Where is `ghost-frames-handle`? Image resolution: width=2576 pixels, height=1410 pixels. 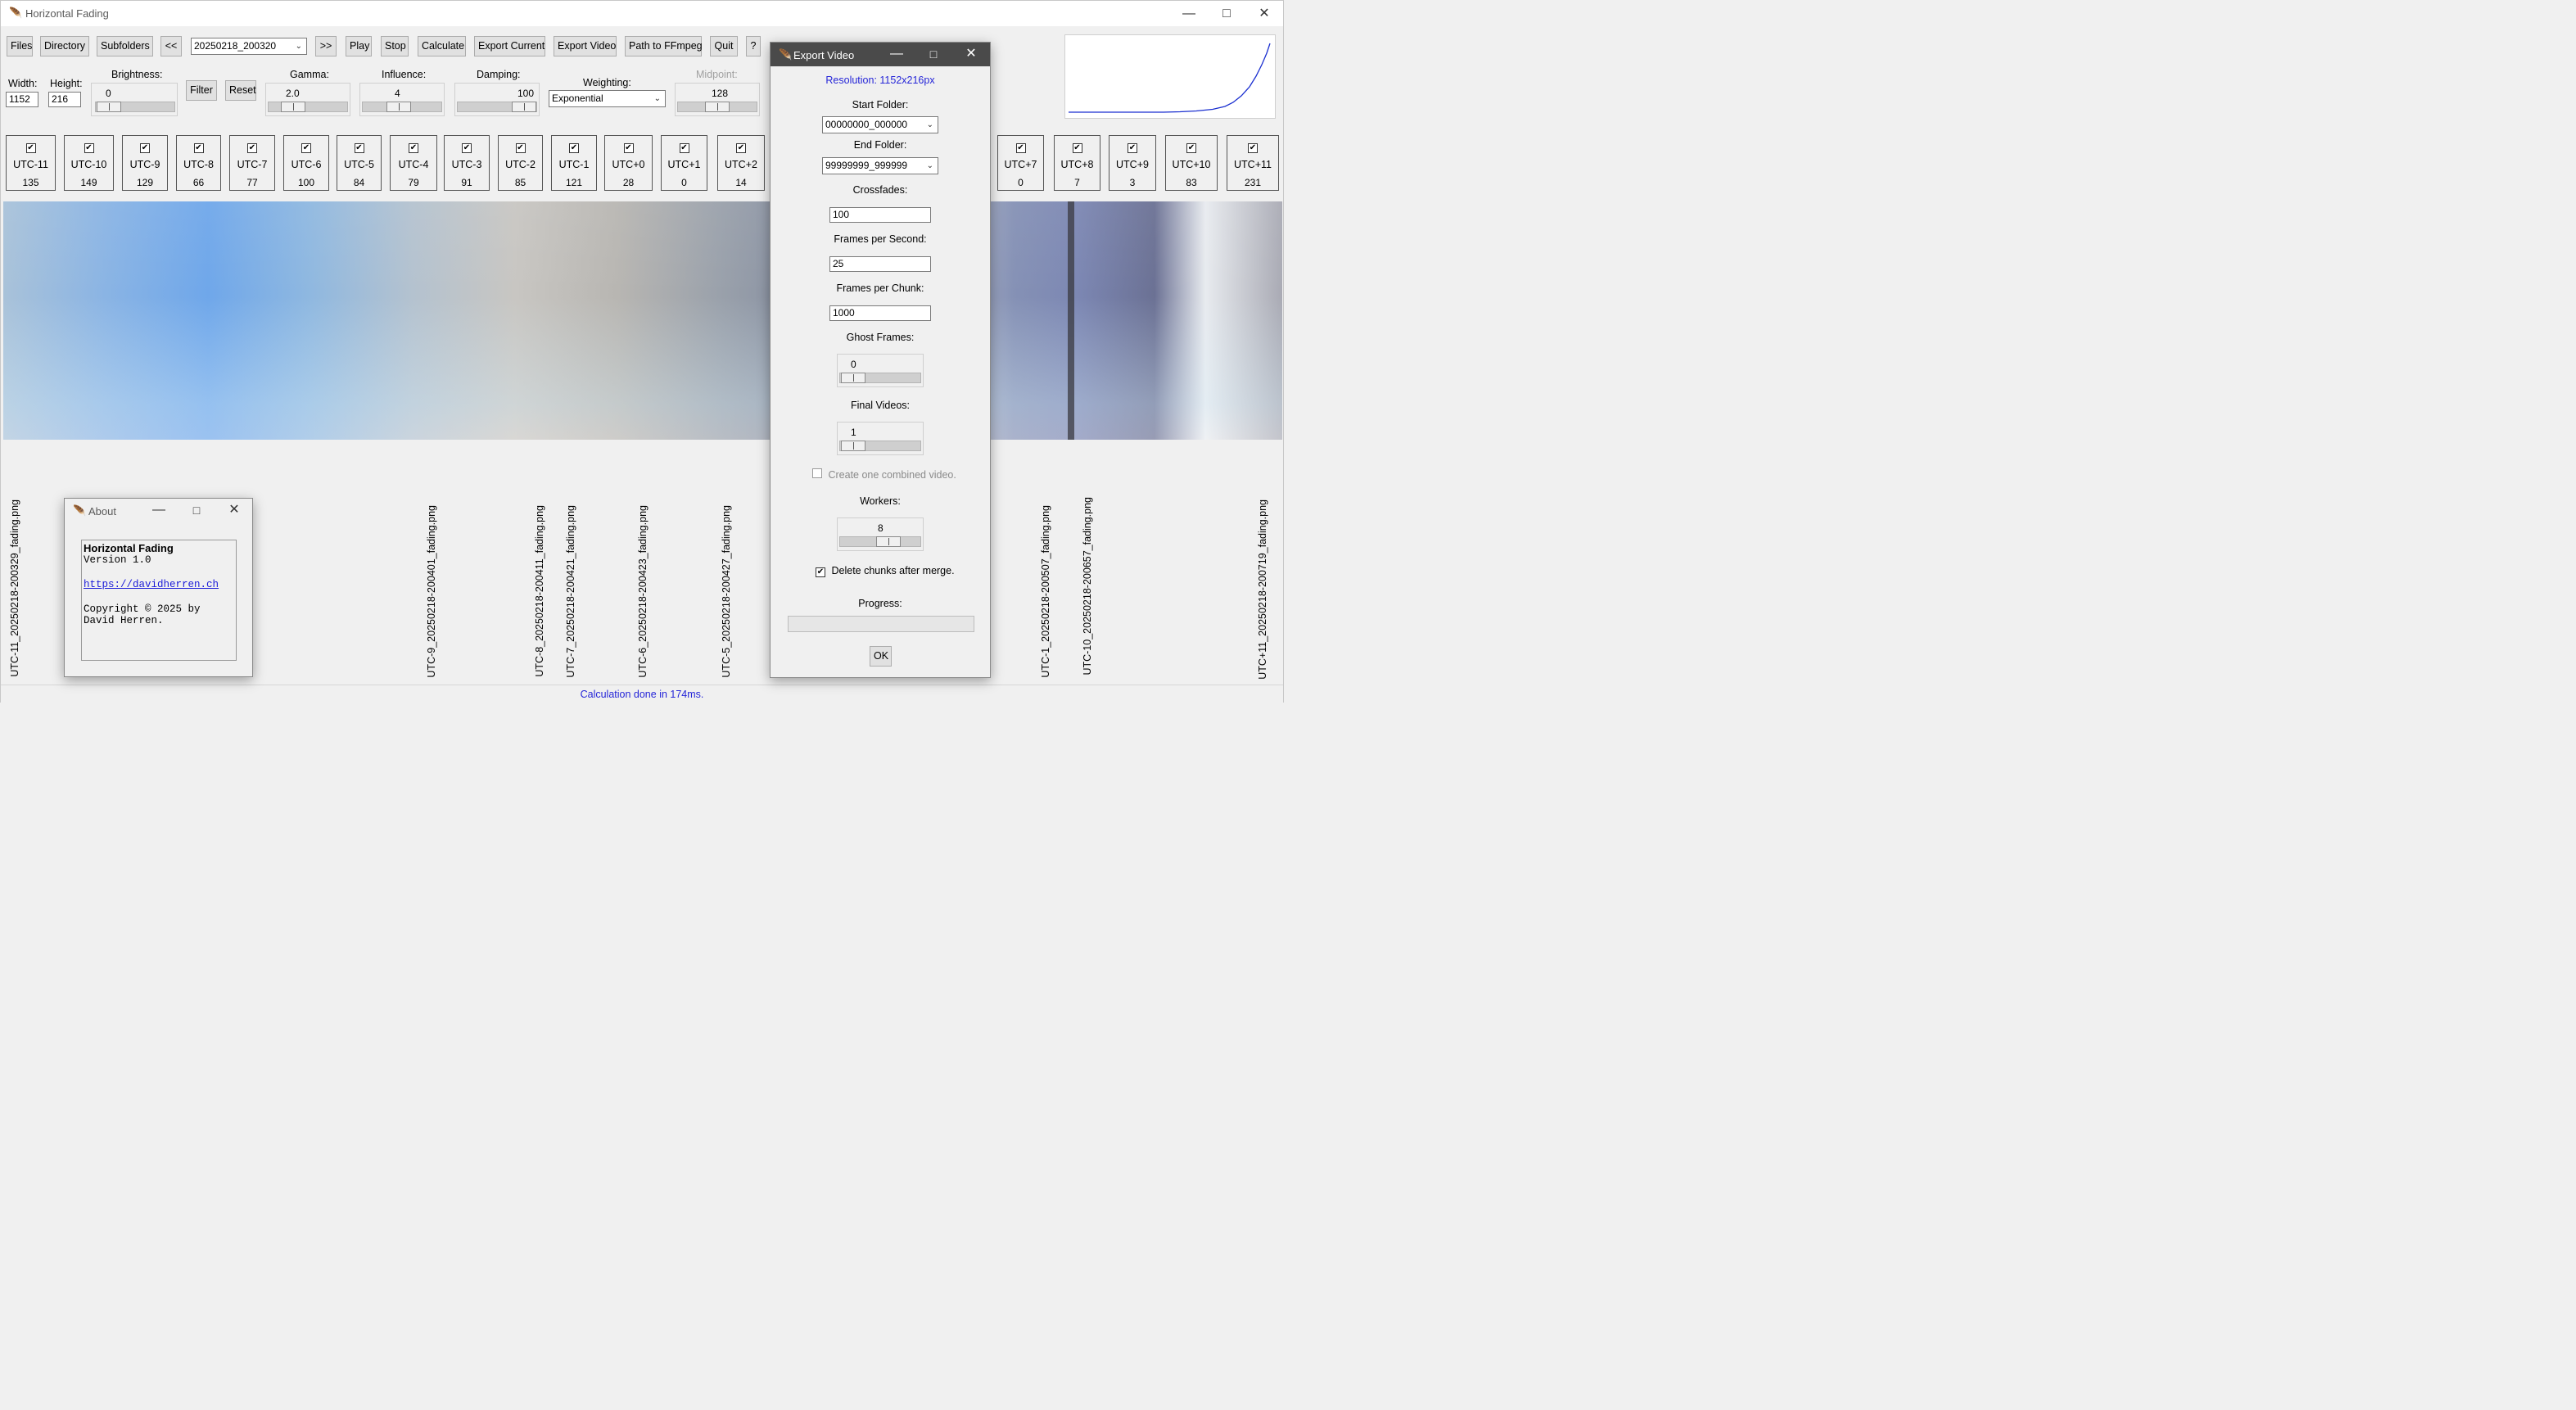 ghost-frames-handle is located at coordinates (853, 378).